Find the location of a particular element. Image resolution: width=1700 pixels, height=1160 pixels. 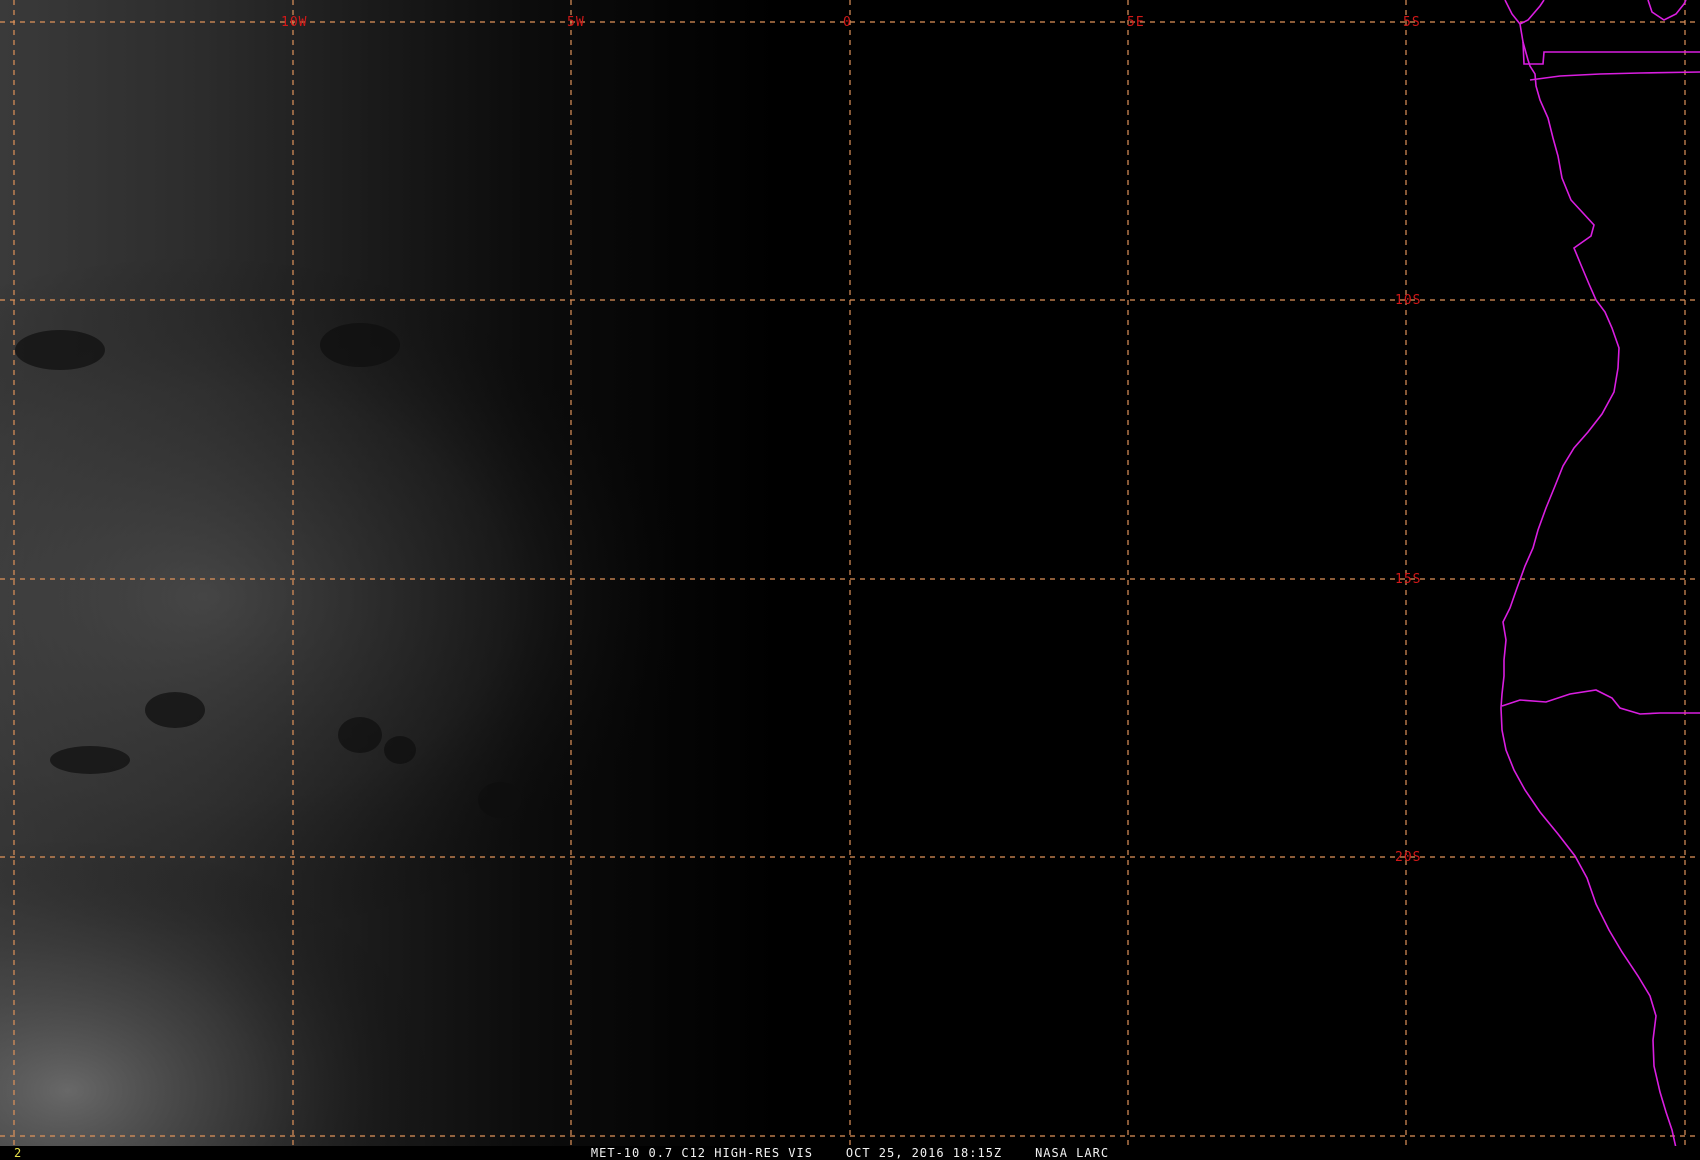

longitude-label: 5W is located at coordinates (576, 22).